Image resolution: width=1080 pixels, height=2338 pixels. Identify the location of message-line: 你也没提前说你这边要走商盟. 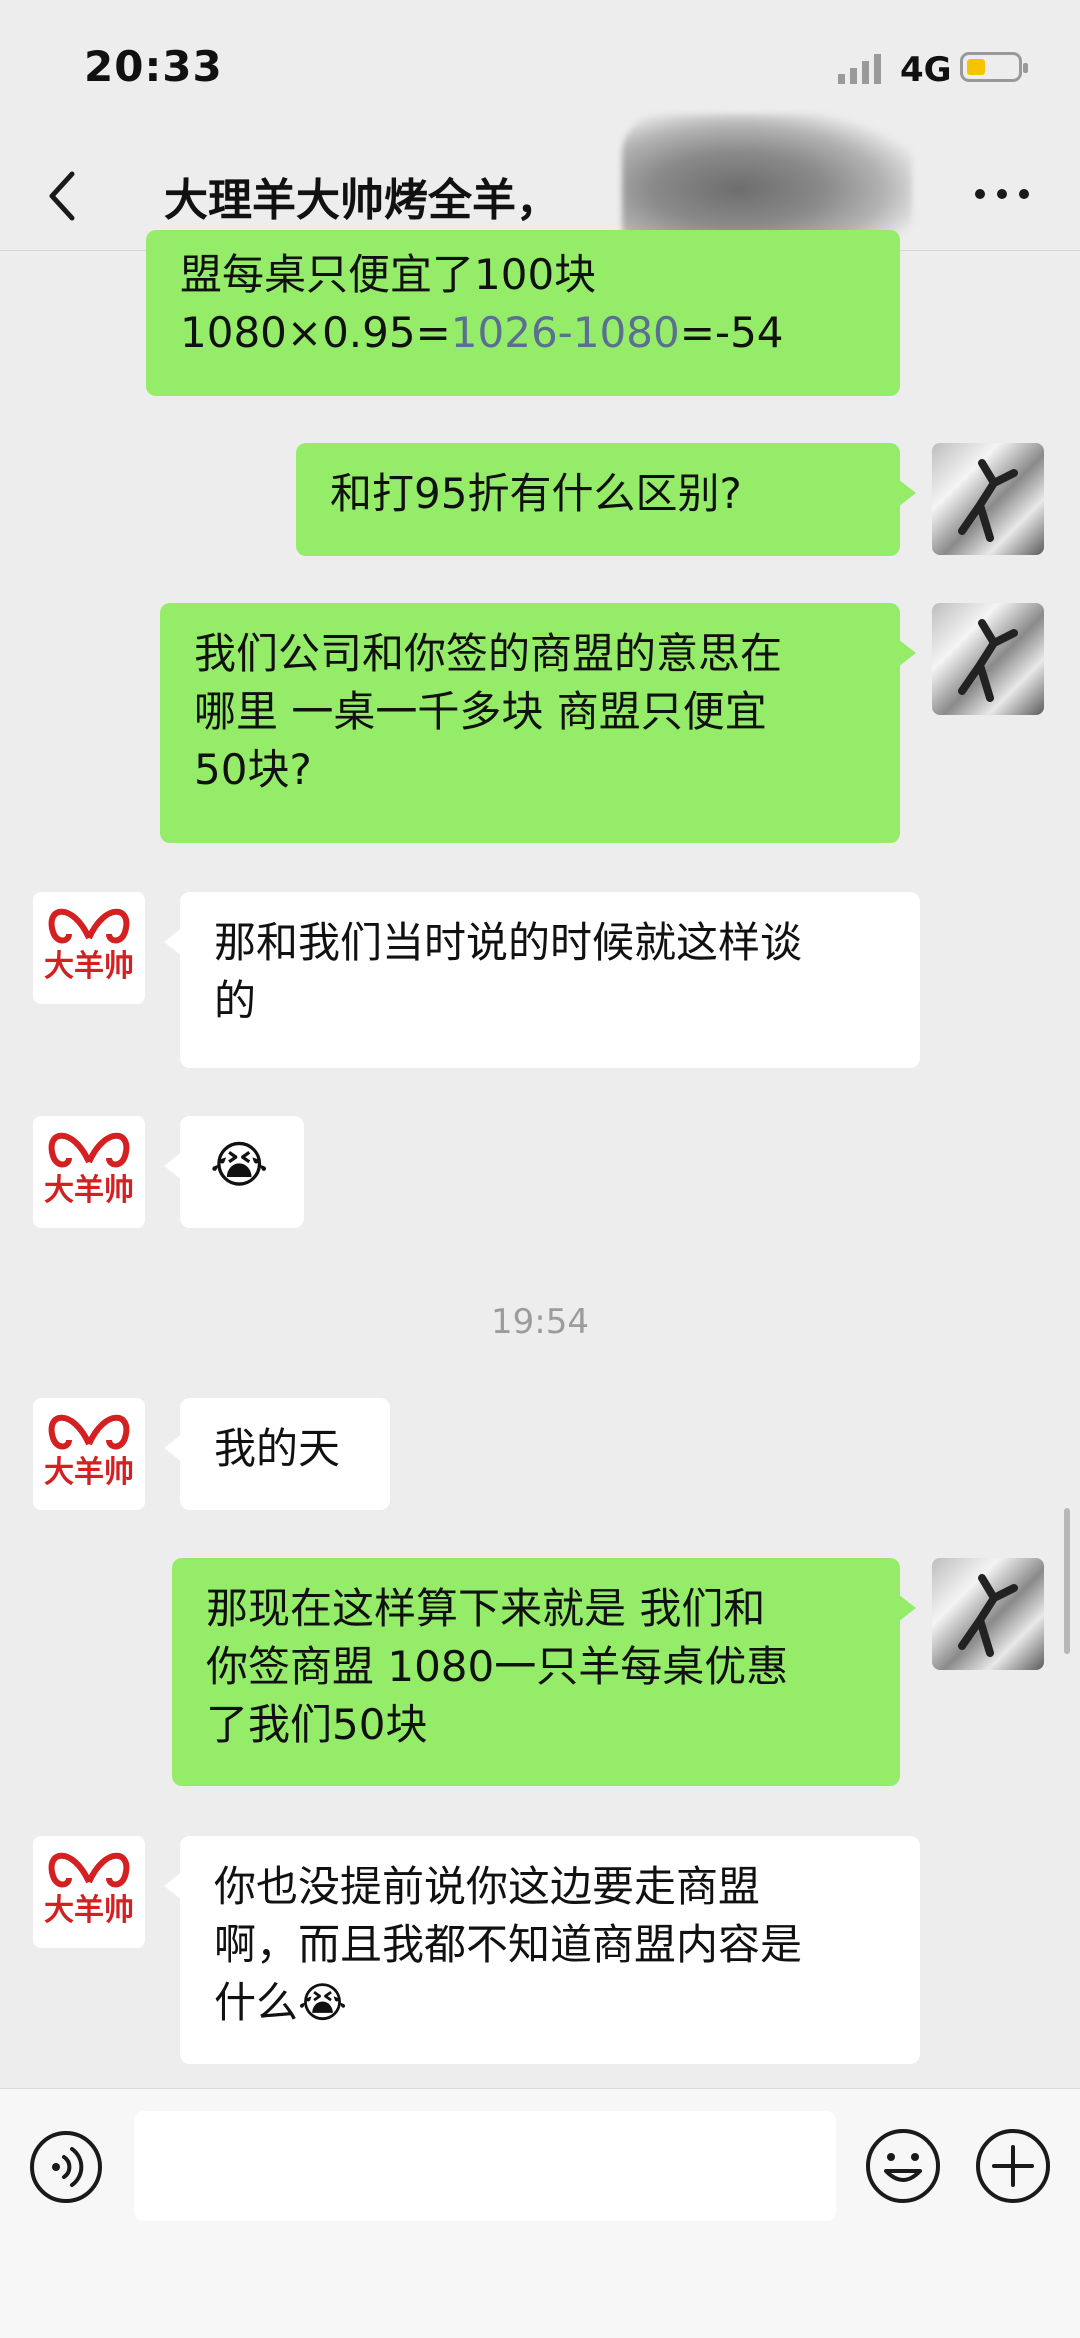
(487, 1886).